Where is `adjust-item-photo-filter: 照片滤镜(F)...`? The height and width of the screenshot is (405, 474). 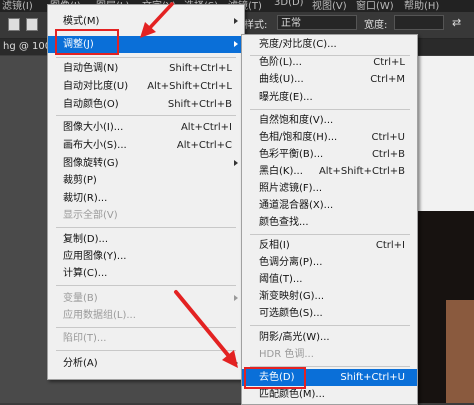 adjust-item-photo-filter: 照片滤镜(F)... is located at coordinates (329, 188).